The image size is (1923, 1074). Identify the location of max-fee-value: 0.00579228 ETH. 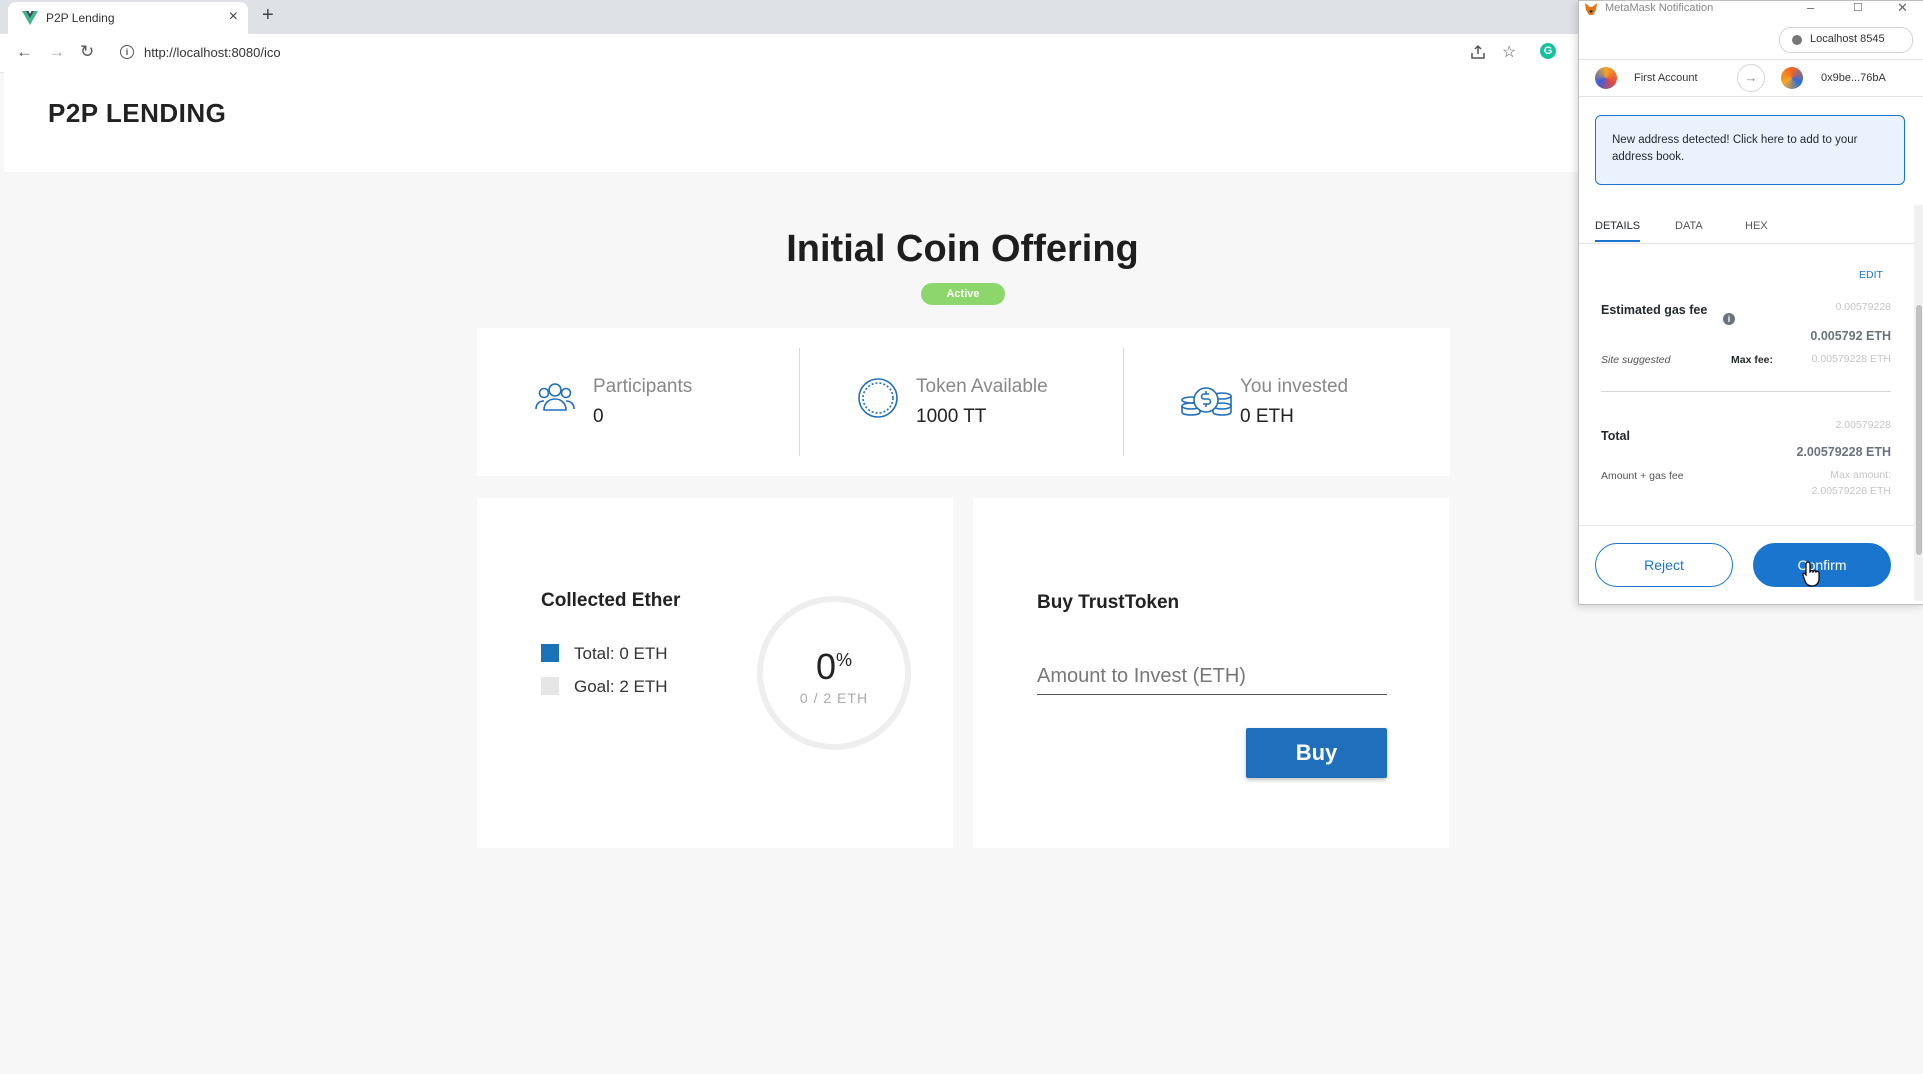
(1851, 359).